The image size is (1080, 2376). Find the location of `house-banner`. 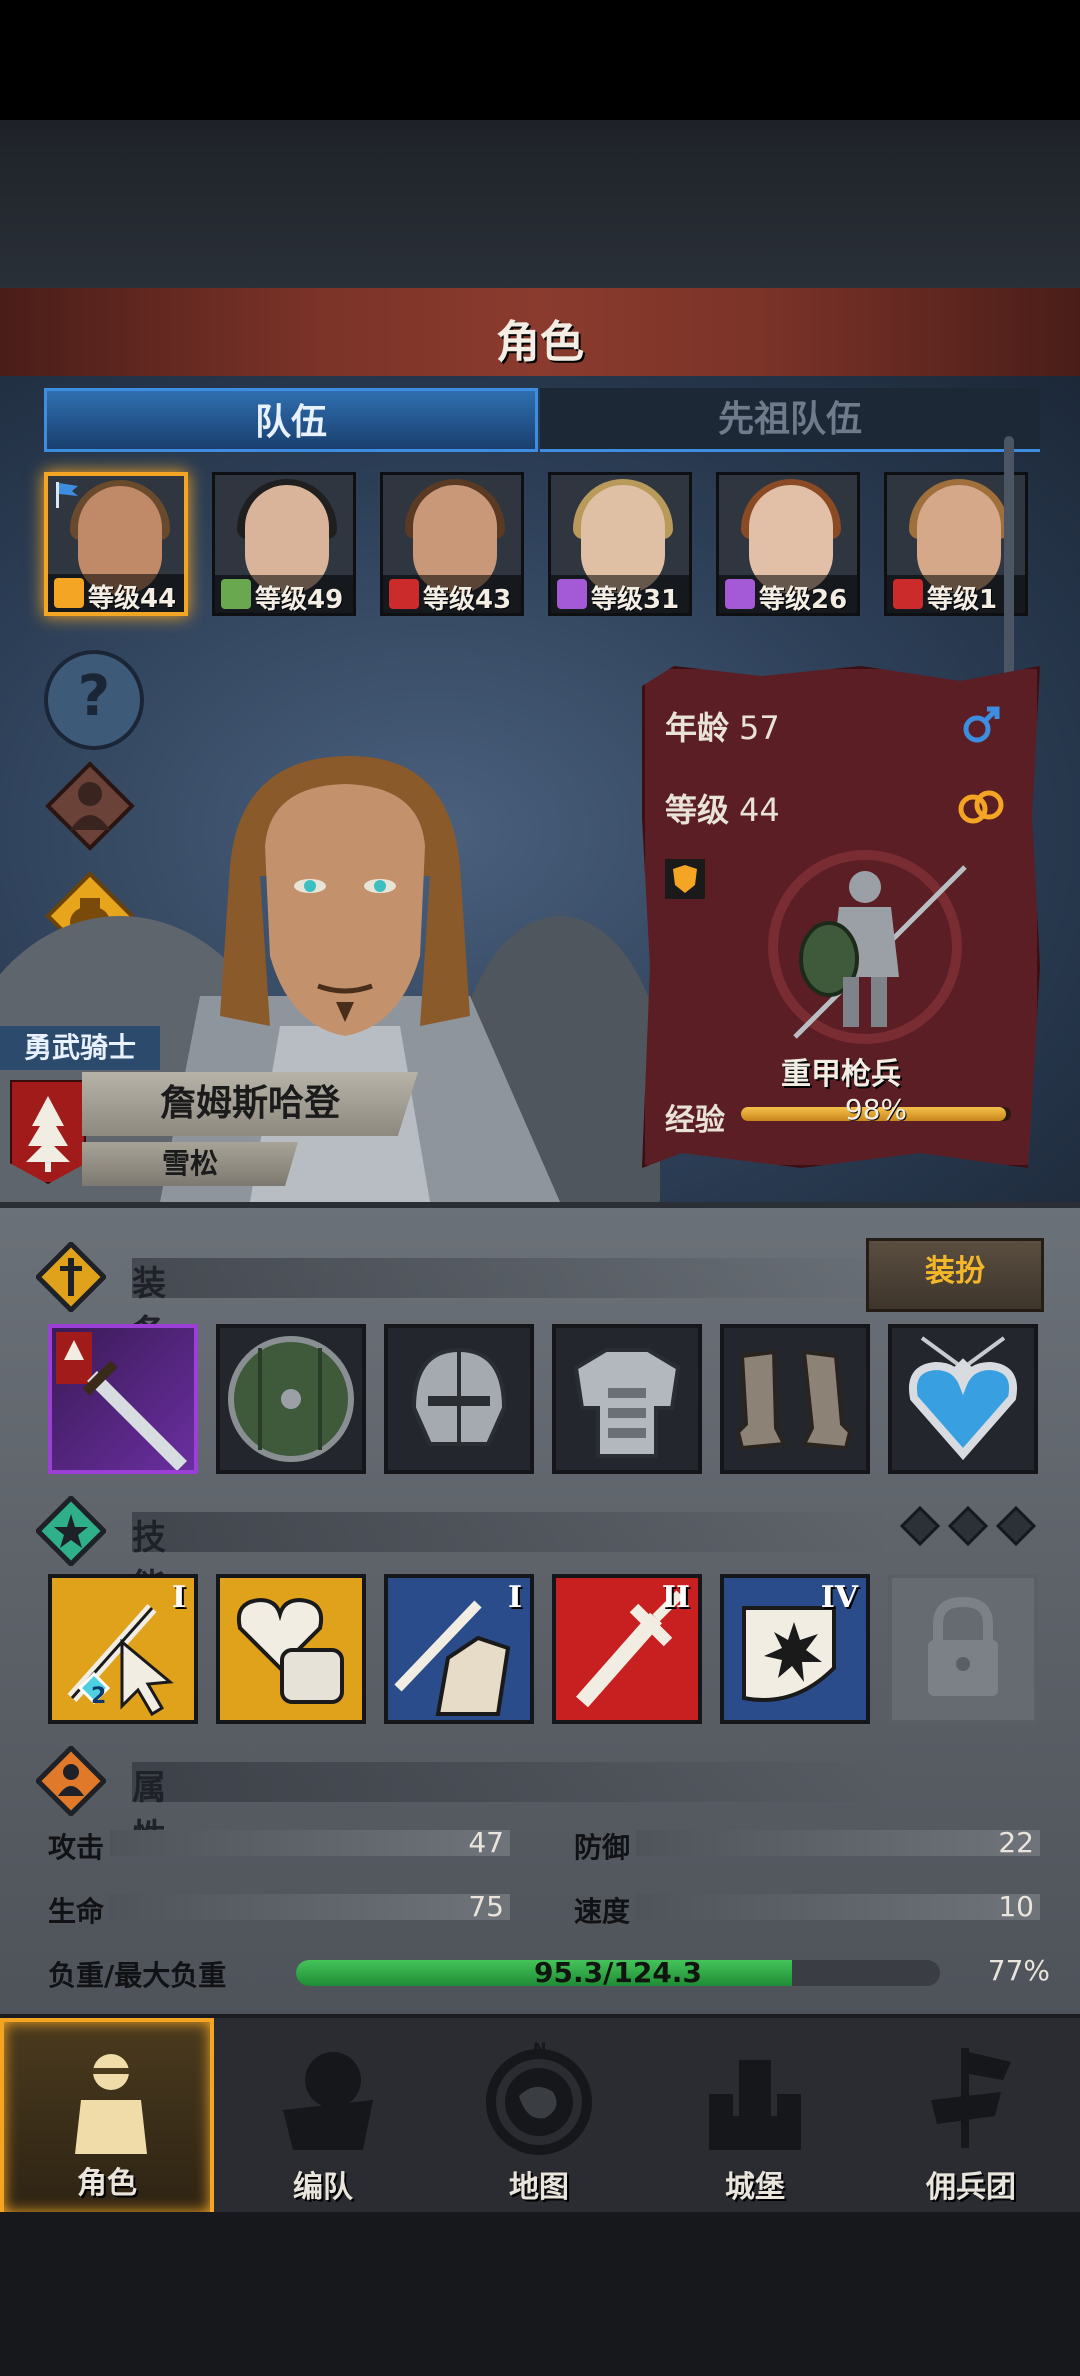

house-banner is located at coordinates (48, 1132).